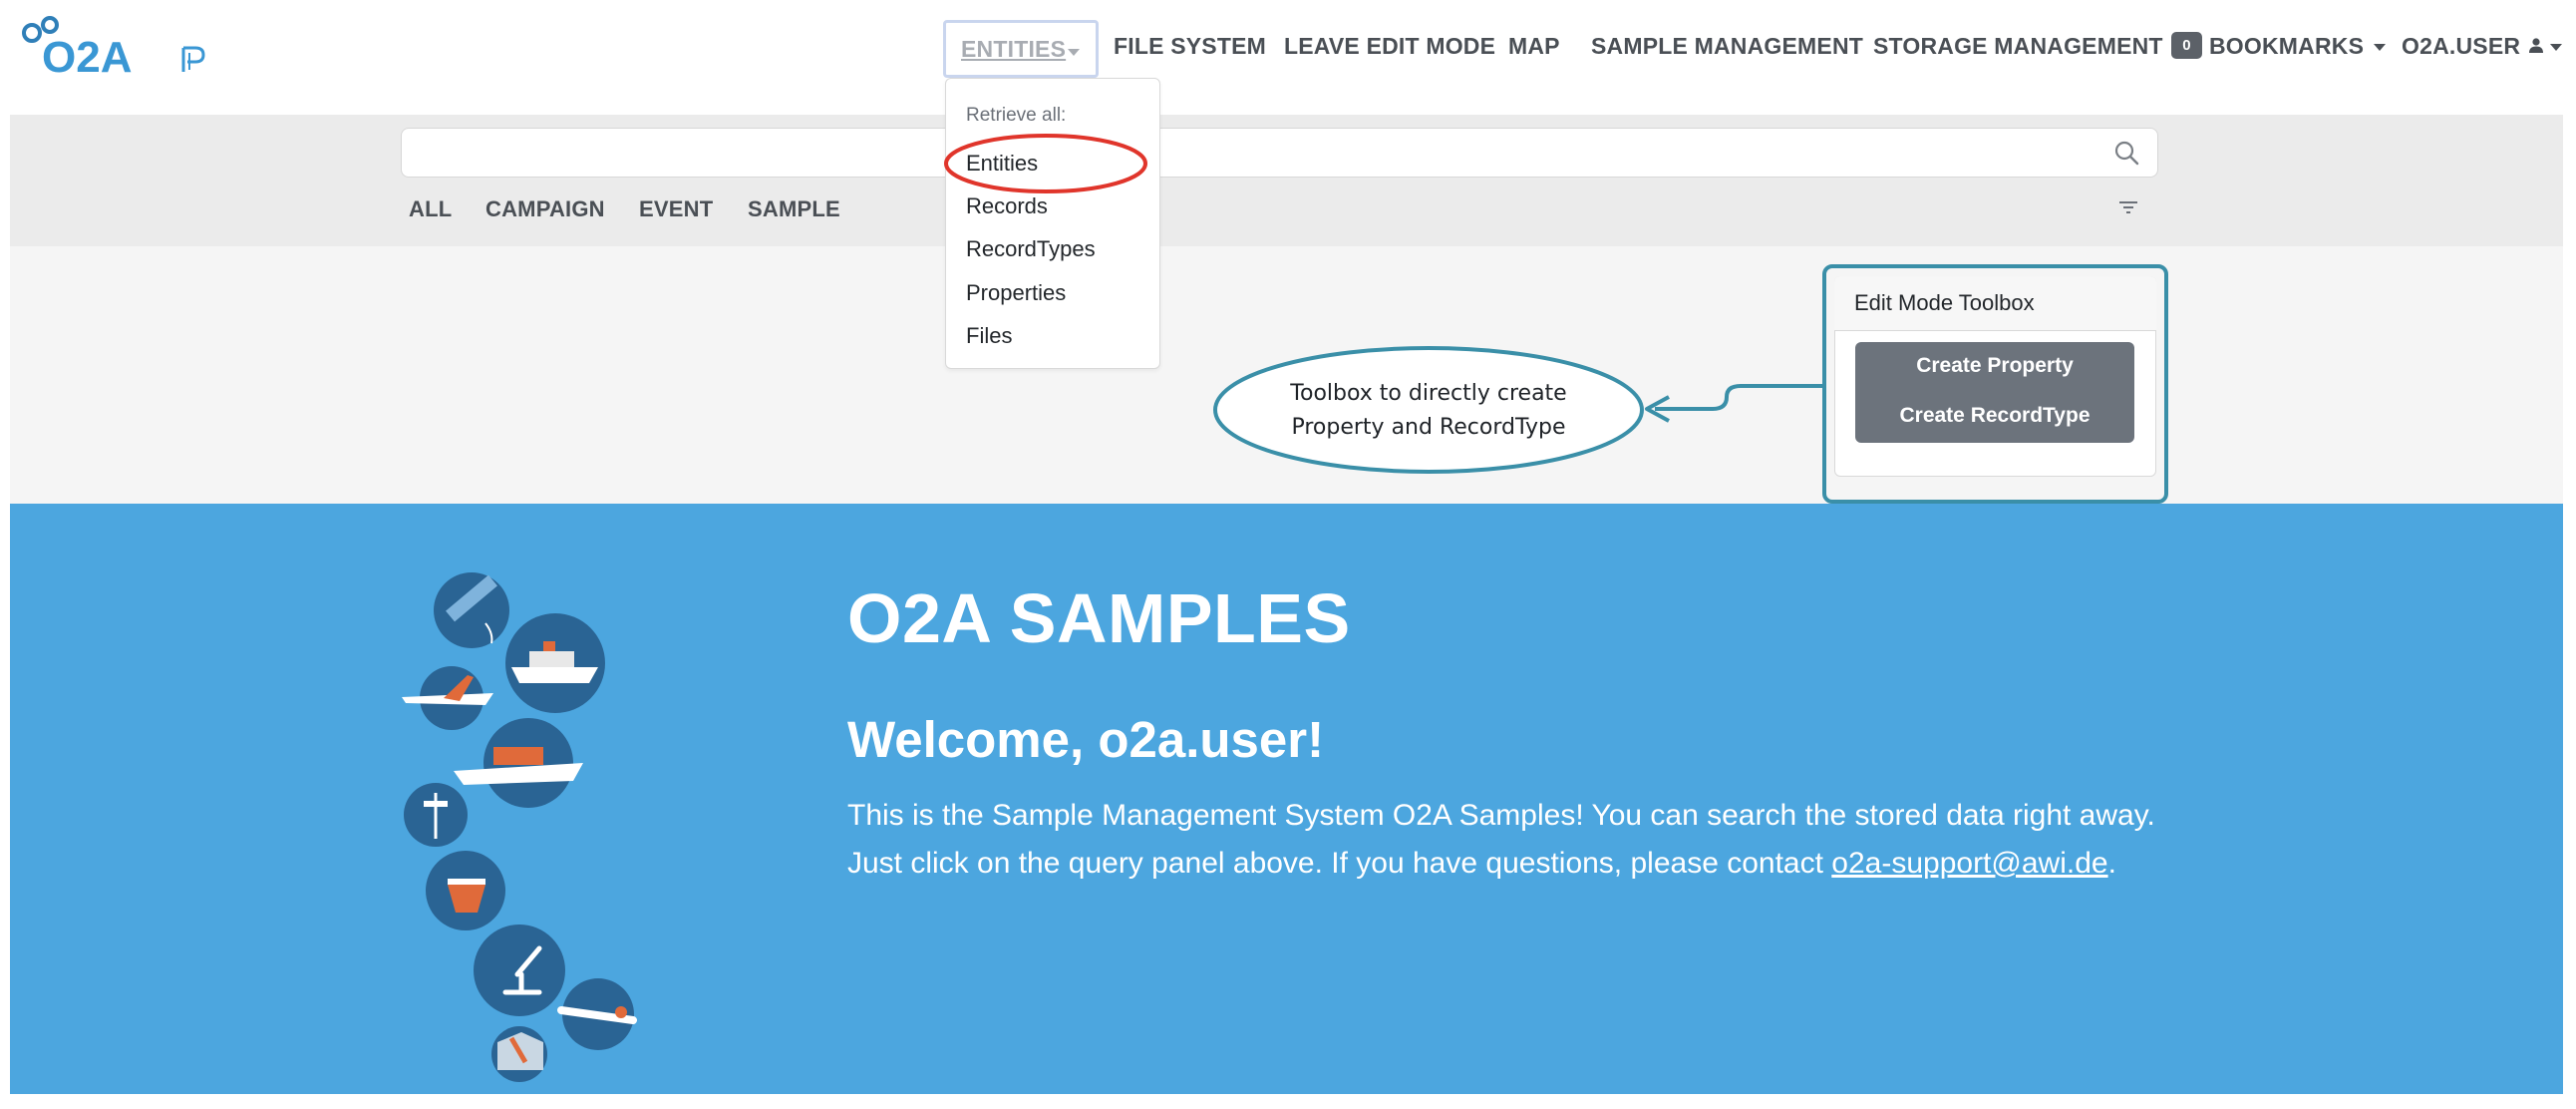  I want to click on support-email-link: o2a-support@awi.de, so click(1969, 864).